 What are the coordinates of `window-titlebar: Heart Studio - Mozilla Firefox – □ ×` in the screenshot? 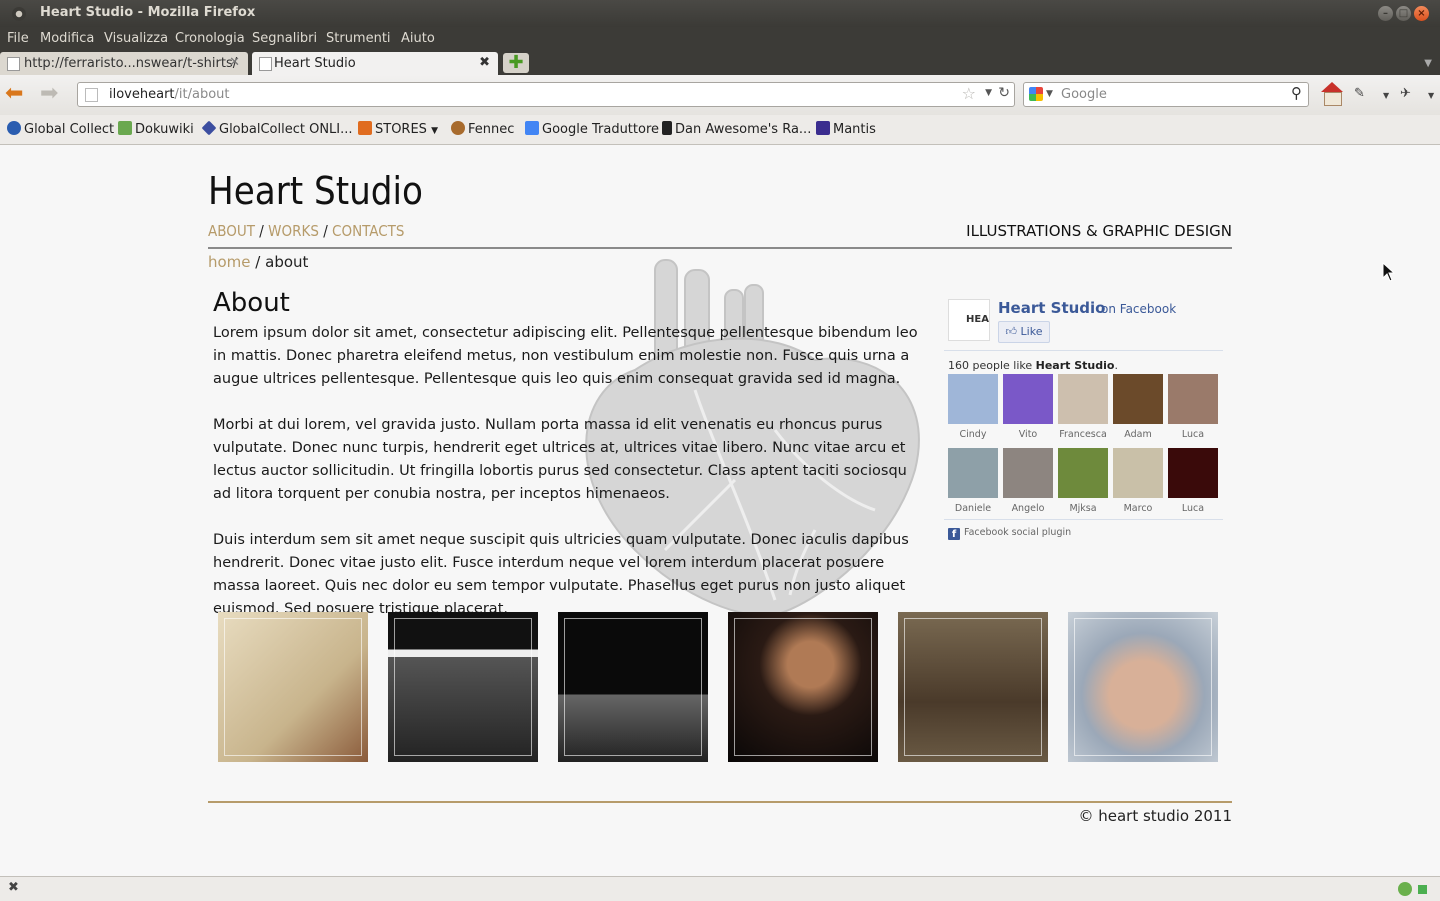 It's located at (720, 13).